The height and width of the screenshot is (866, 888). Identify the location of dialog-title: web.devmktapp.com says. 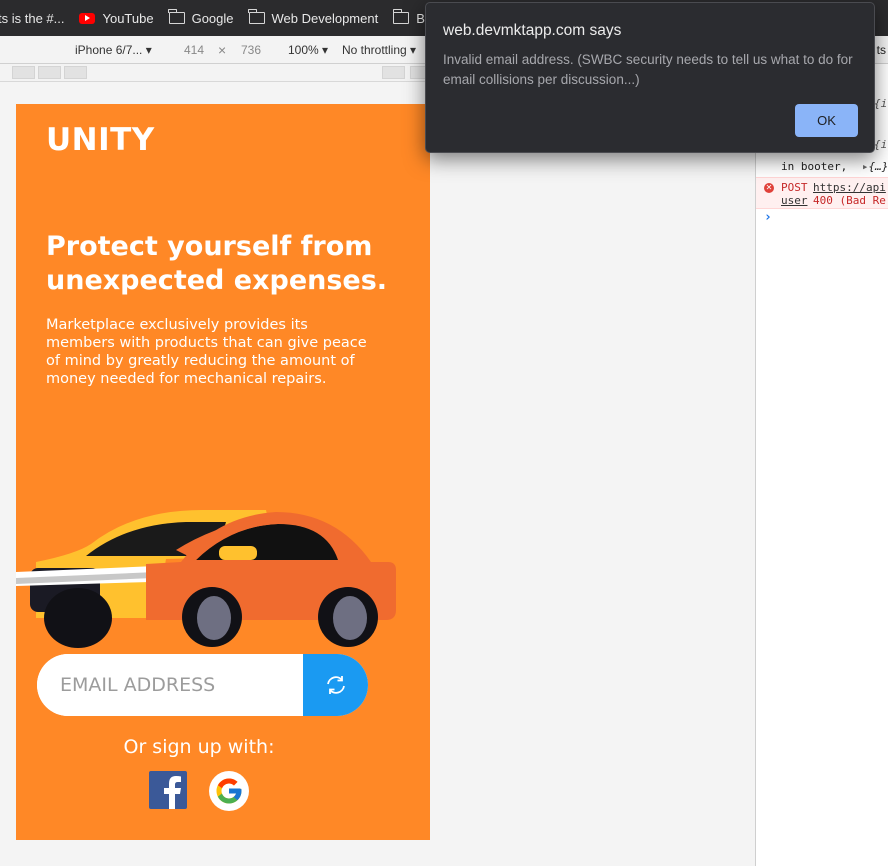
(532, 30).